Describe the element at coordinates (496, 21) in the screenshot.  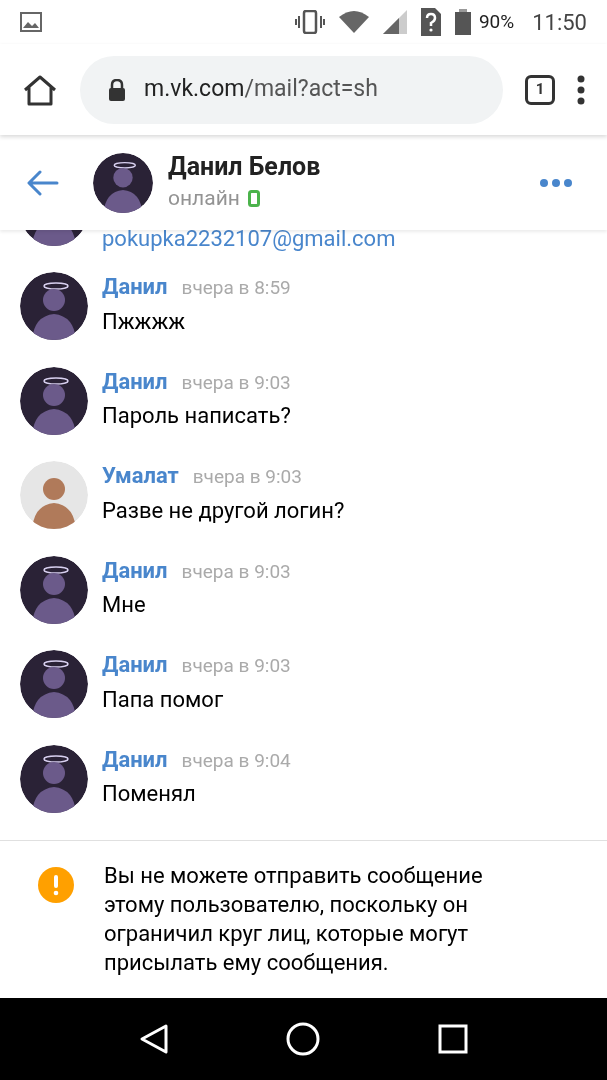
I see `battery-level: 90%` at that location.